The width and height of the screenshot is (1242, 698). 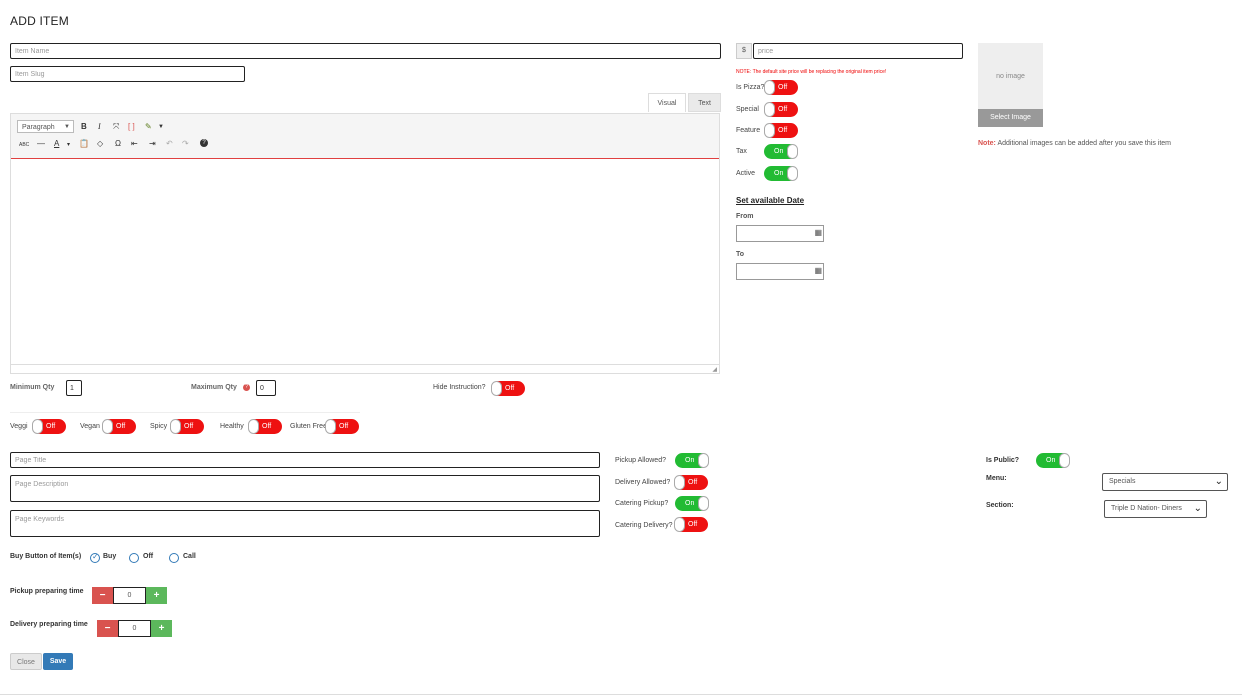 I want to click on catering-delivery-label: Catering Delivery?, so click(x=644, y=525).